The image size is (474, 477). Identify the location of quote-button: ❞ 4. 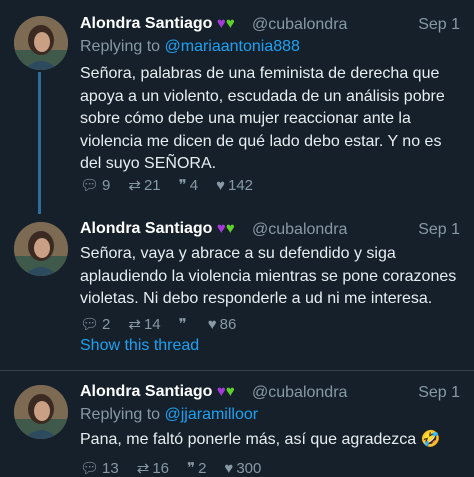
(188, 185).